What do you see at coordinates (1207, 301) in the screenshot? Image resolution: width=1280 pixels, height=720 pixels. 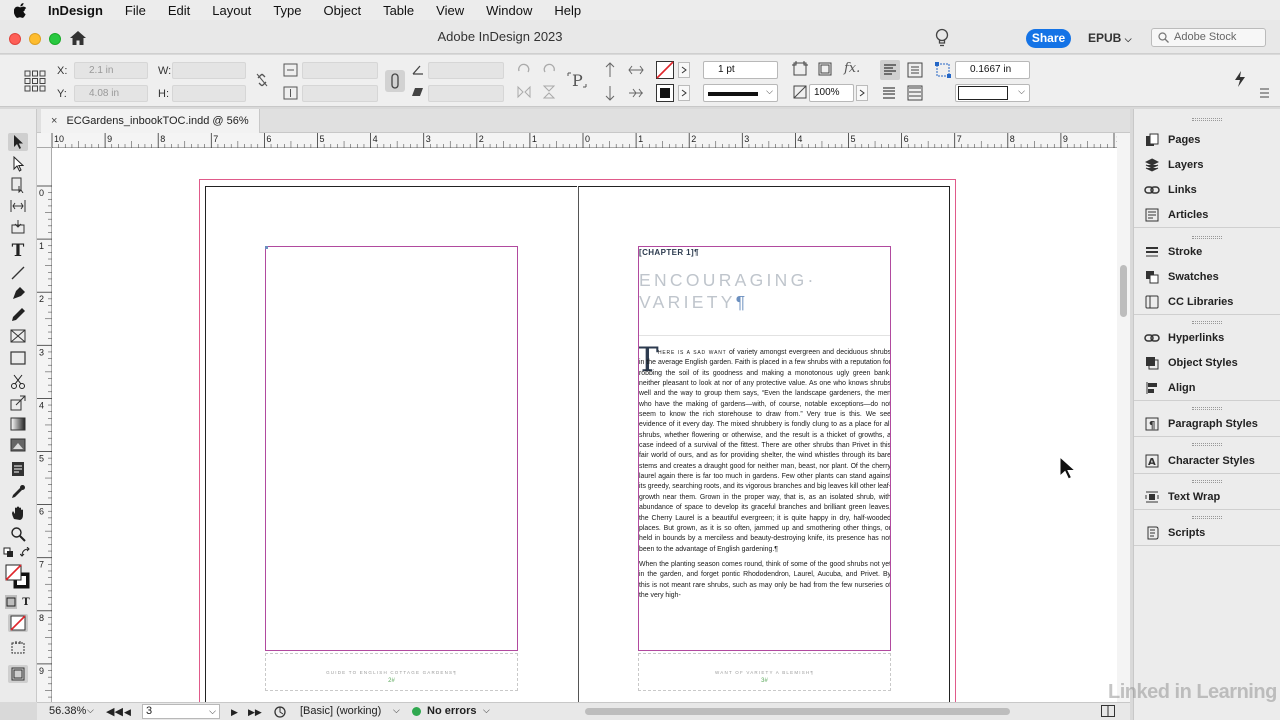 I see `panel-cc-libraries: CC Libraries` at bounding box center [1207, 301].